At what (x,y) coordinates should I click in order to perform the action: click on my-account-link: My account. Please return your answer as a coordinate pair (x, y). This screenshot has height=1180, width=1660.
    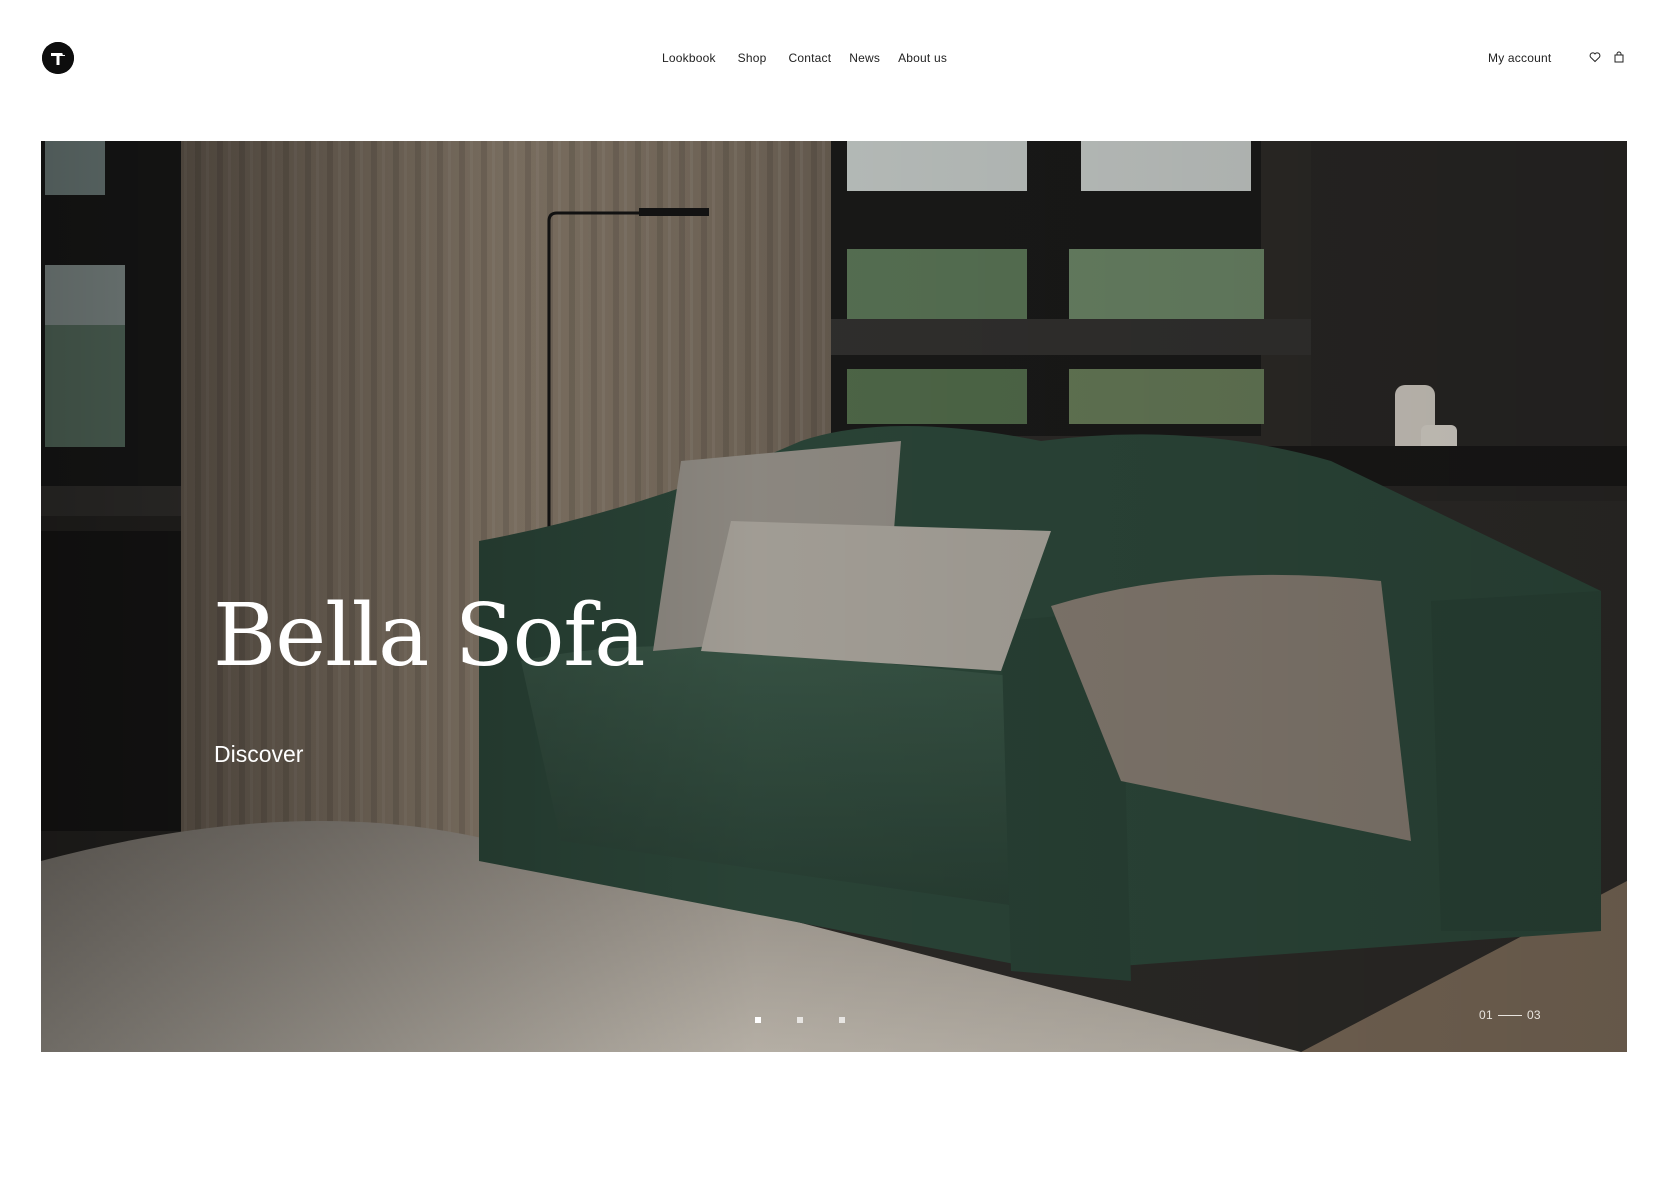
    Looking at the image, I should click on (1519, 58).